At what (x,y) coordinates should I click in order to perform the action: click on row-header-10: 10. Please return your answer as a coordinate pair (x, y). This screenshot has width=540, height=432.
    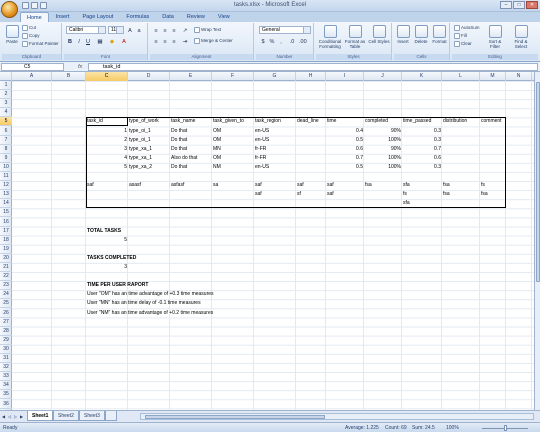
    Looking at the image, I should click on (6, 167).